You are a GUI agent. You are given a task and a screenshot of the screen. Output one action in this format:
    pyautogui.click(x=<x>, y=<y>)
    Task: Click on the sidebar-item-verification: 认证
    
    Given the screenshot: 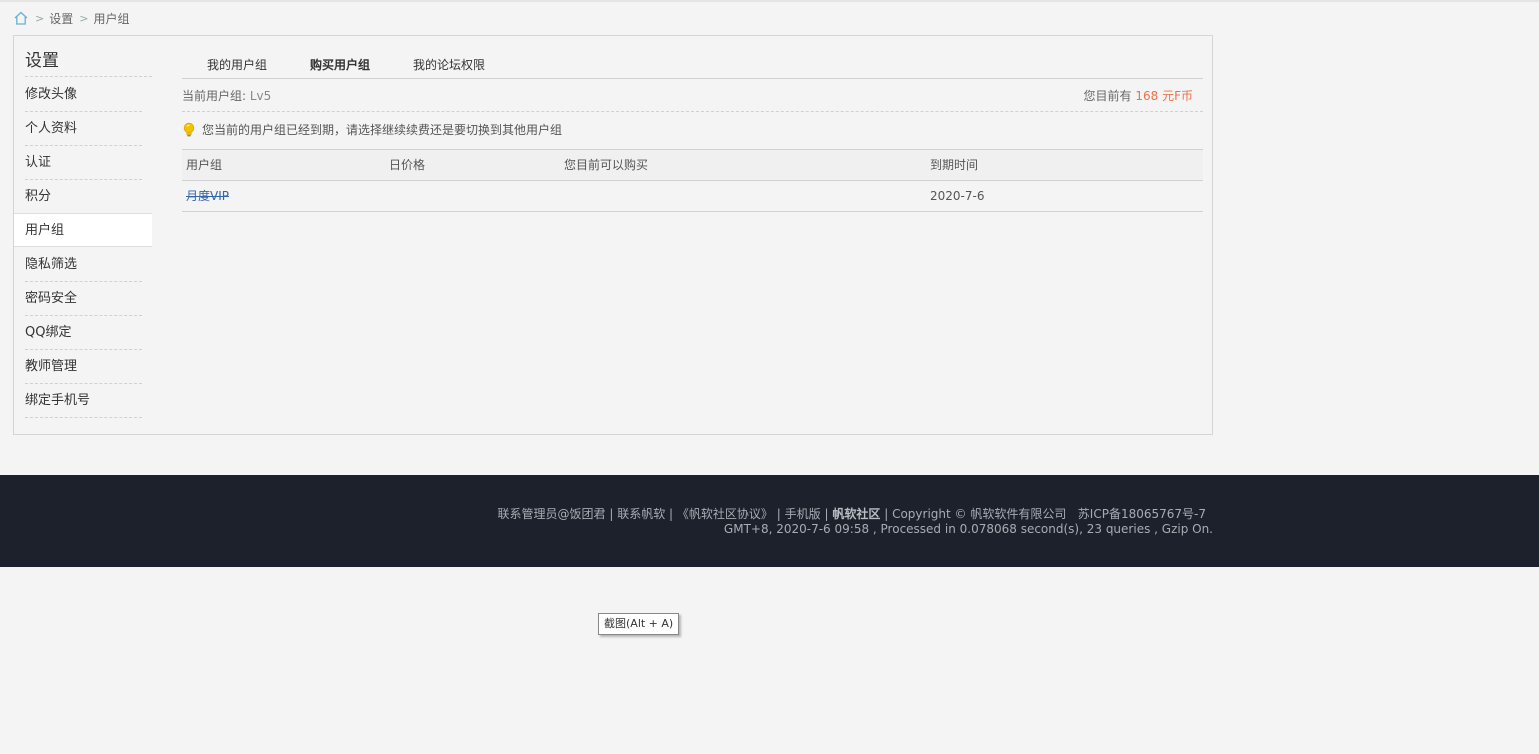 What is the action you would take?
    pyautogui.click(x=83, y=163)
    